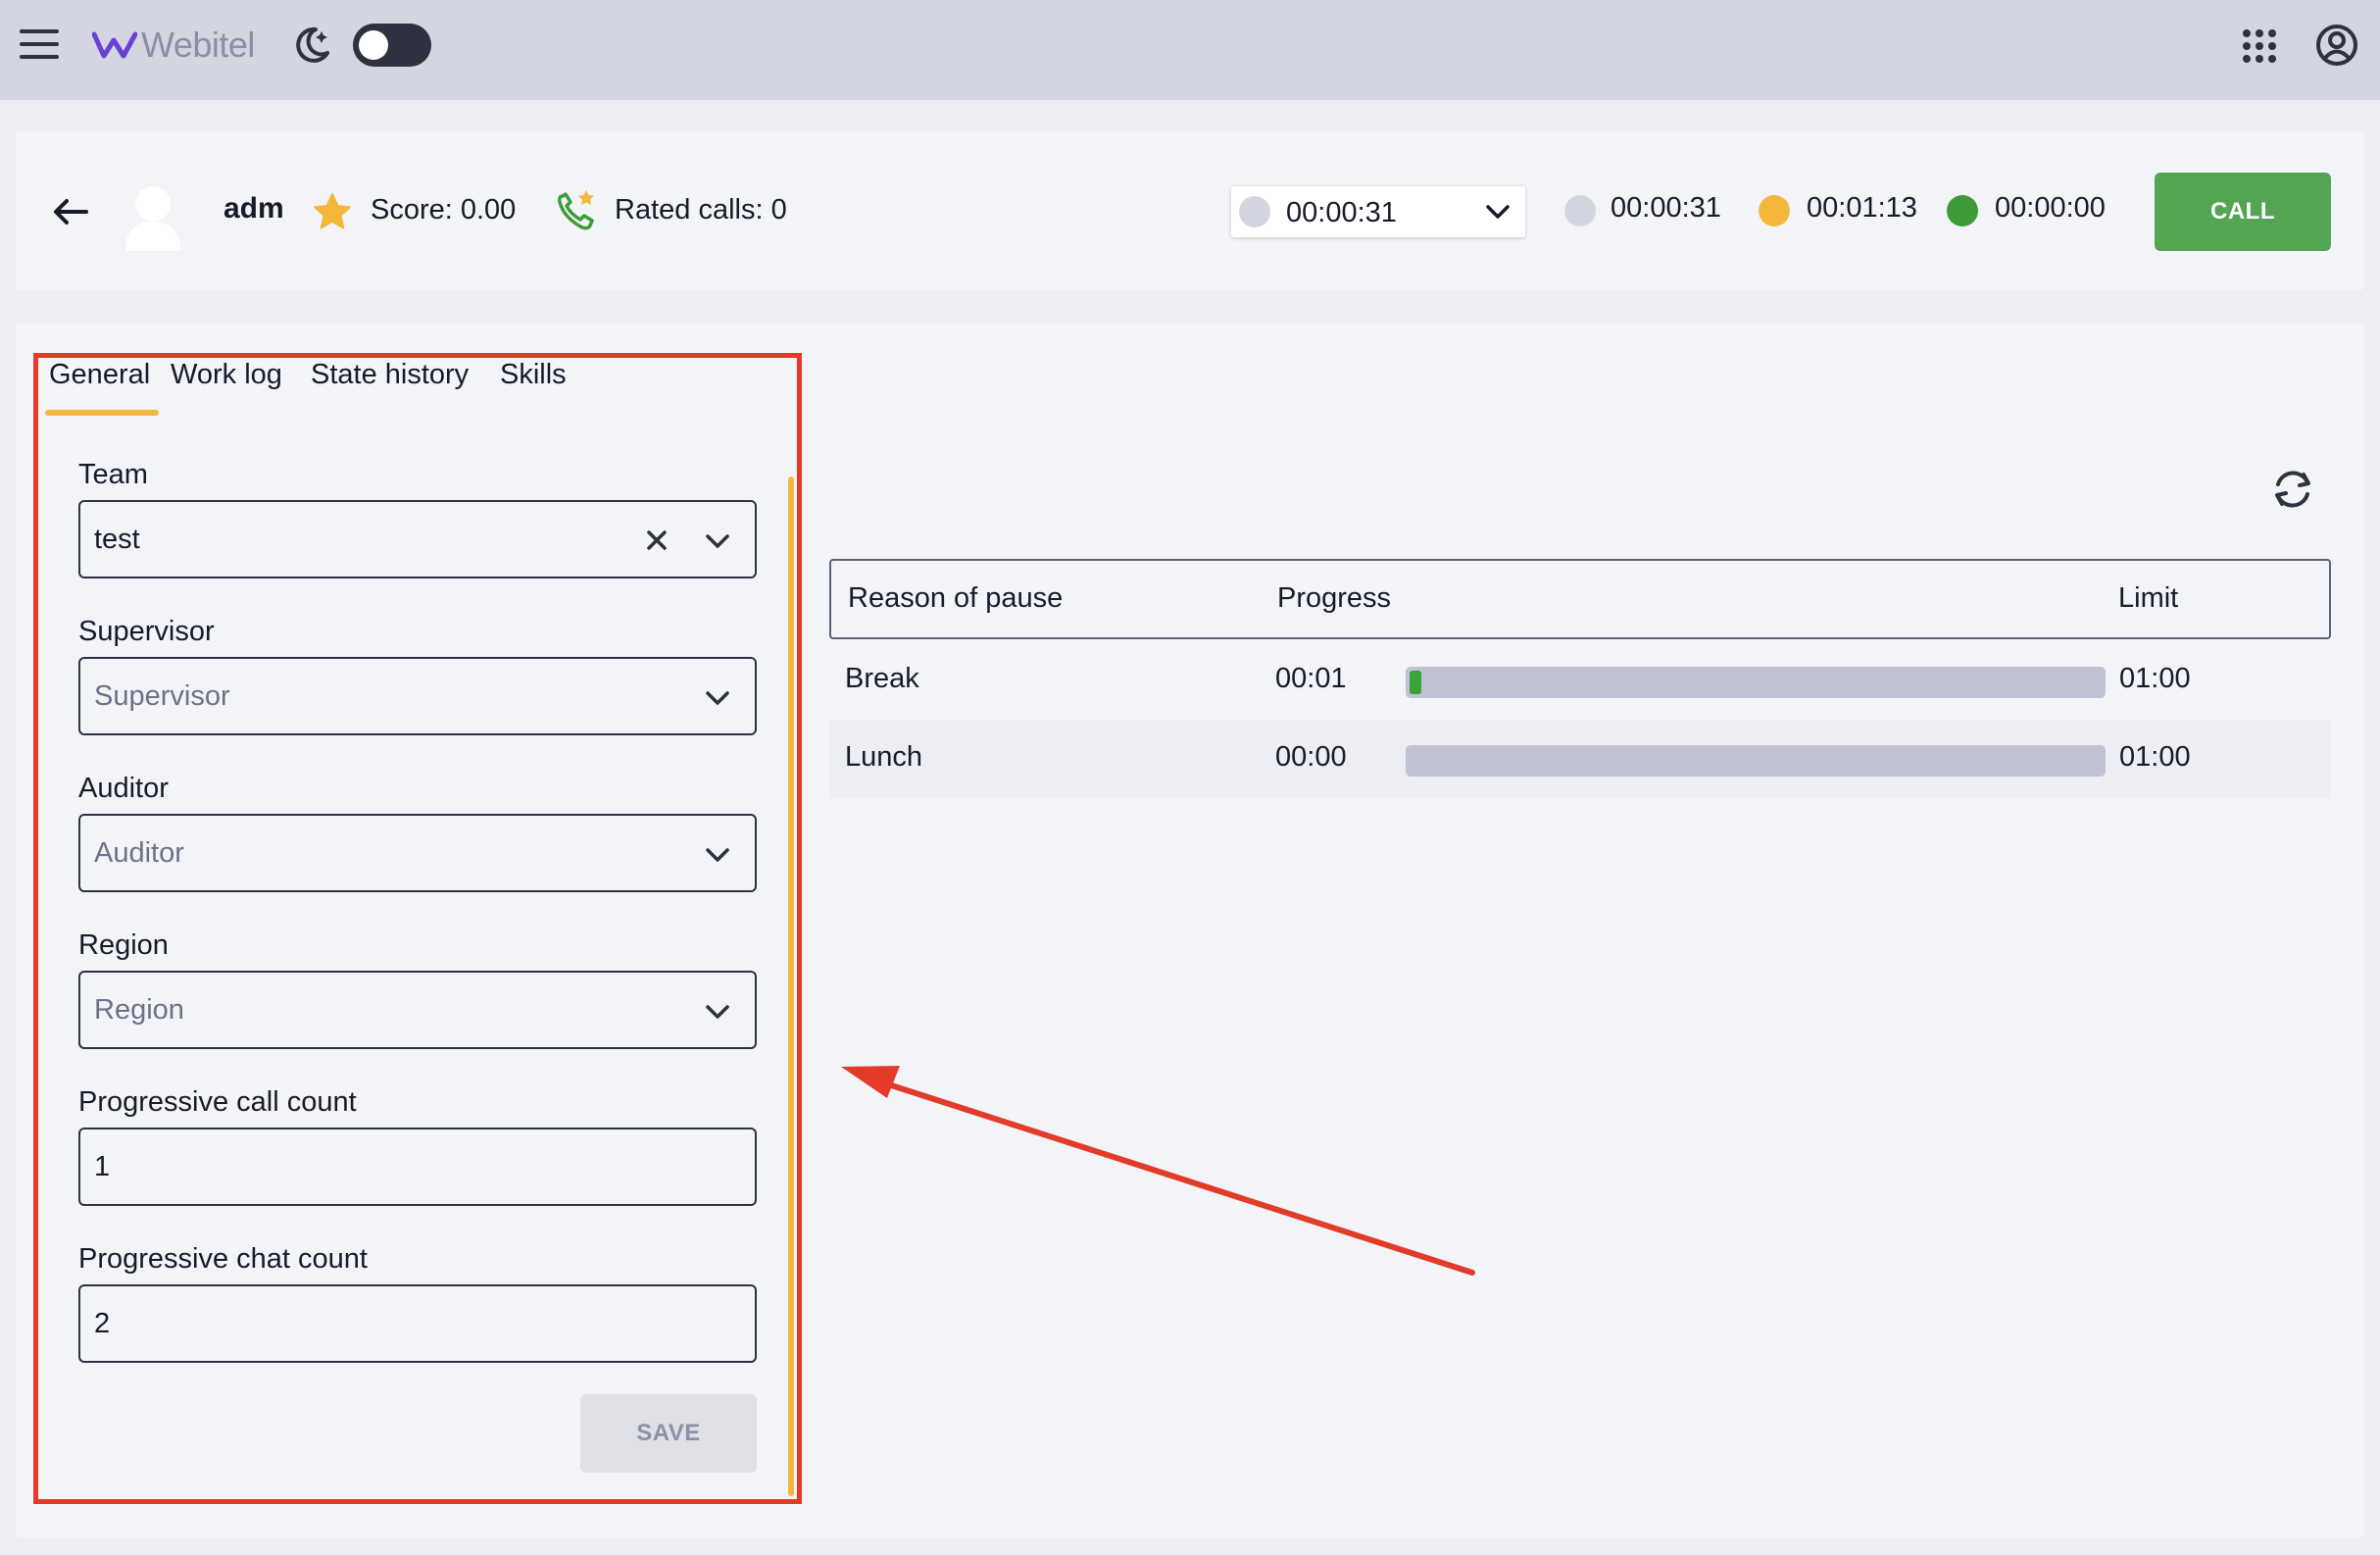 The image size is (2380, 1555). What do you see at coordinates (2243, 212) in the screenshot?
I see `call-button: CALL` at bounding box center [2243, 212].